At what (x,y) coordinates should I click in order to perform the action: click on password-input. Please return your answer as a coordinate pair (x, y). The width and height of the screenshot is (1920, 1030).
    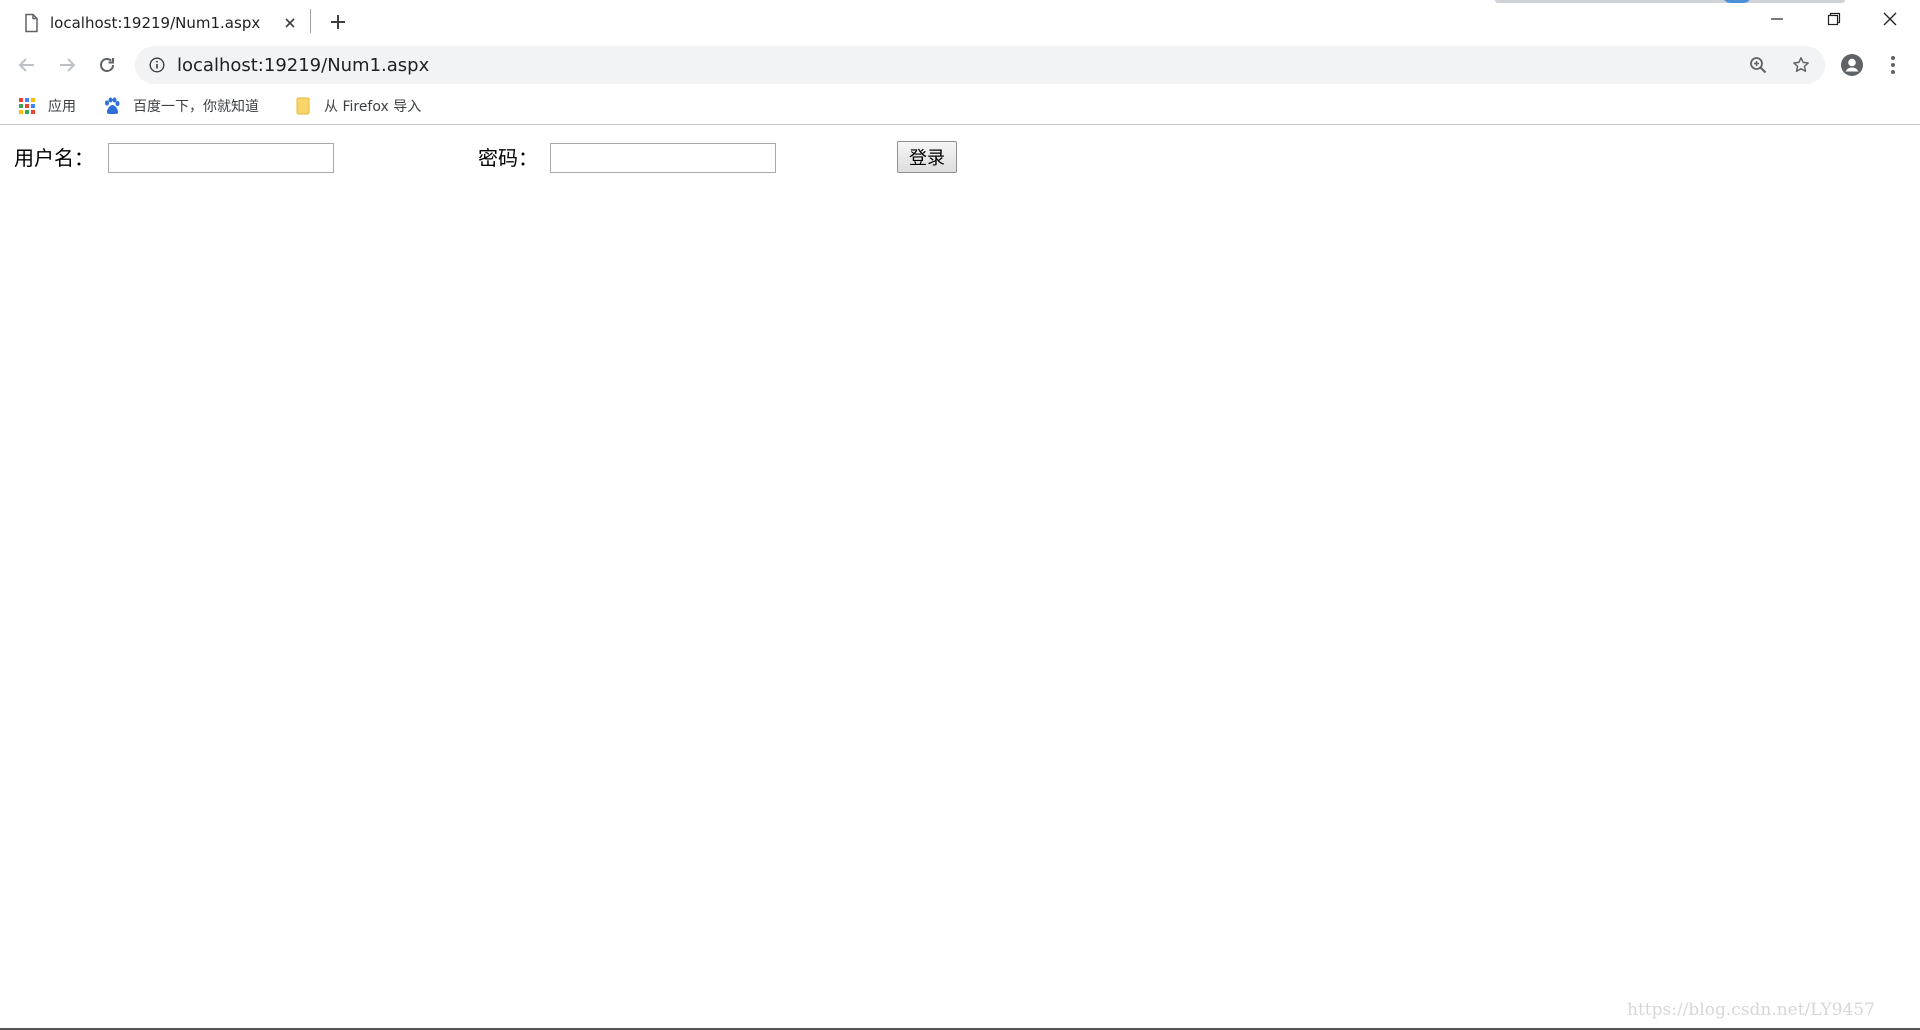
    Looking at the image, I should click on (663, 158).